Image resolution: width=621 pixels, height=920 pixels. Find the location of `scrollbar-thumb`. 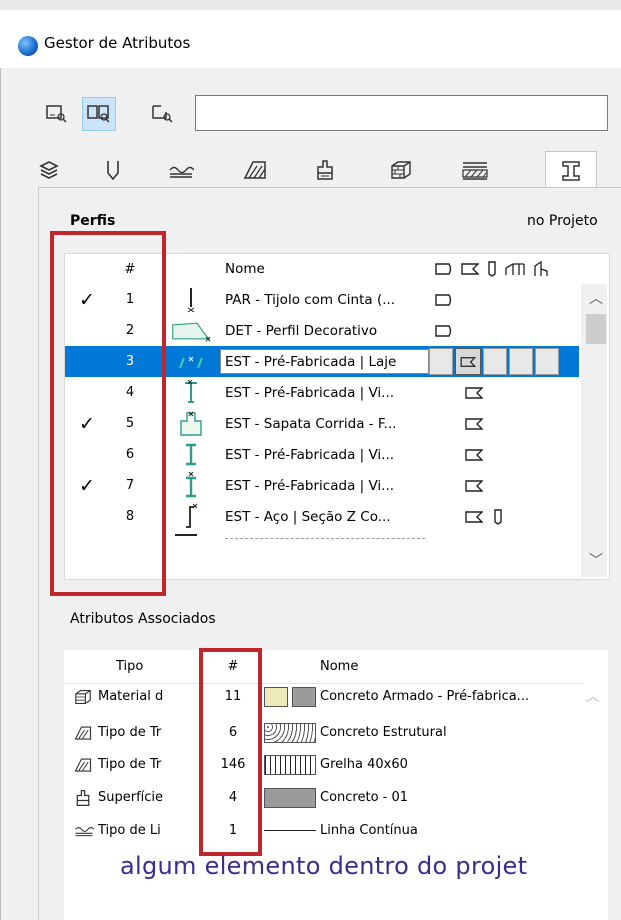

scrollbar-thumb is located at coordinates (596, 329).